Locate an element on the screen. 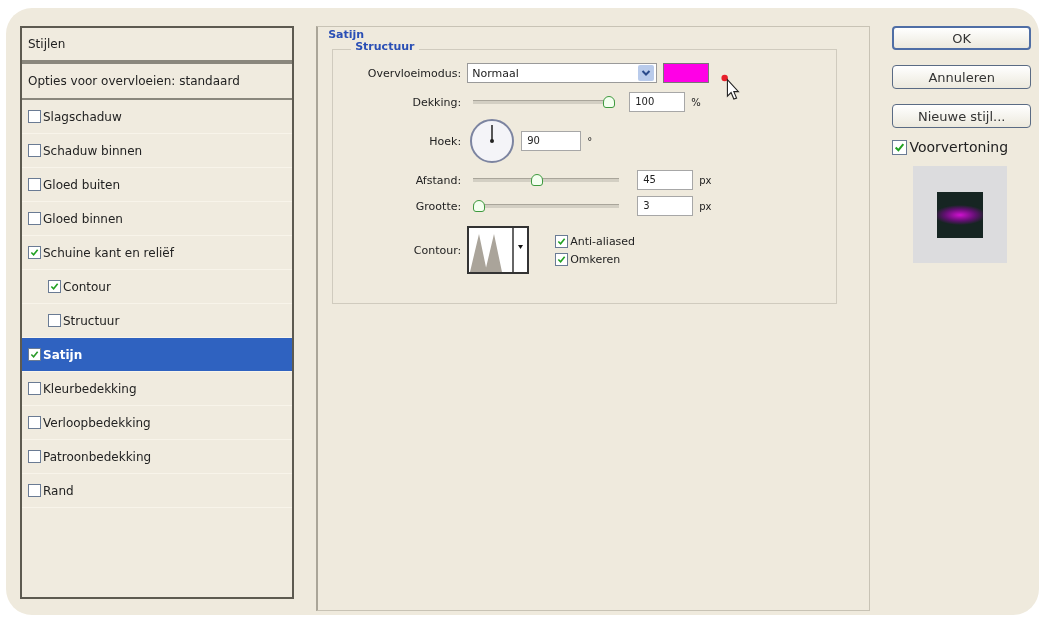 This screenshot has height=621, width=1045. checkbox-label: Anti-aliased is located at coordinates (603, 241).